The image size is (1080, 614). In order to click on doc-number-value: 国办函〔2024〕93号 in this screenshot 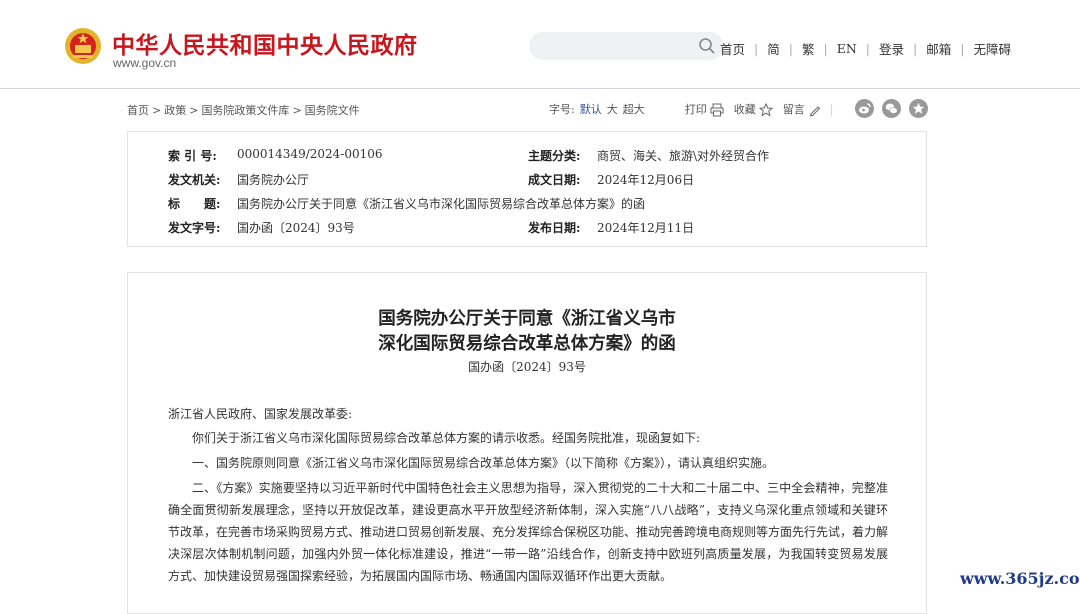, I will do `click(296, 228)`.